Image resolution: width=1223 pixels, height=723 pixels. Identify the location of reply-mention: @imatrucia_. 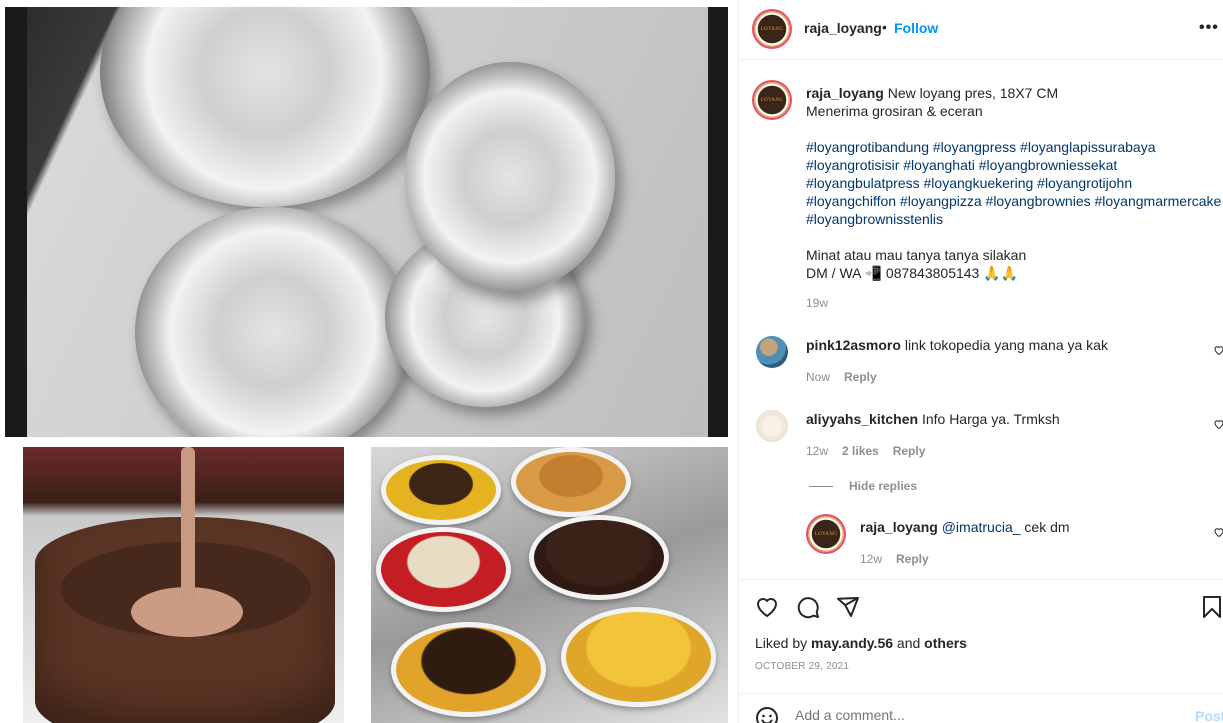
(981, 527).